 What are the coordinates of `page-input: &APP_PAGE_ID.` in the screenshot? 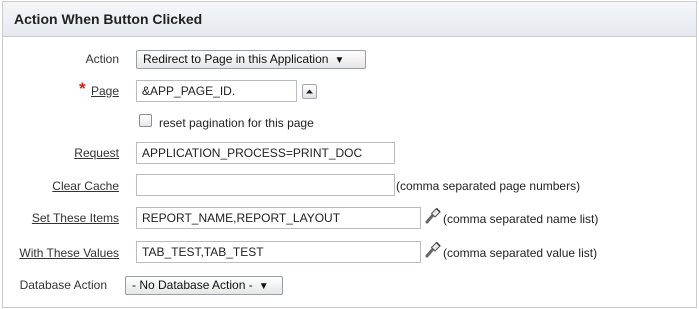 It's located at (216, 91).